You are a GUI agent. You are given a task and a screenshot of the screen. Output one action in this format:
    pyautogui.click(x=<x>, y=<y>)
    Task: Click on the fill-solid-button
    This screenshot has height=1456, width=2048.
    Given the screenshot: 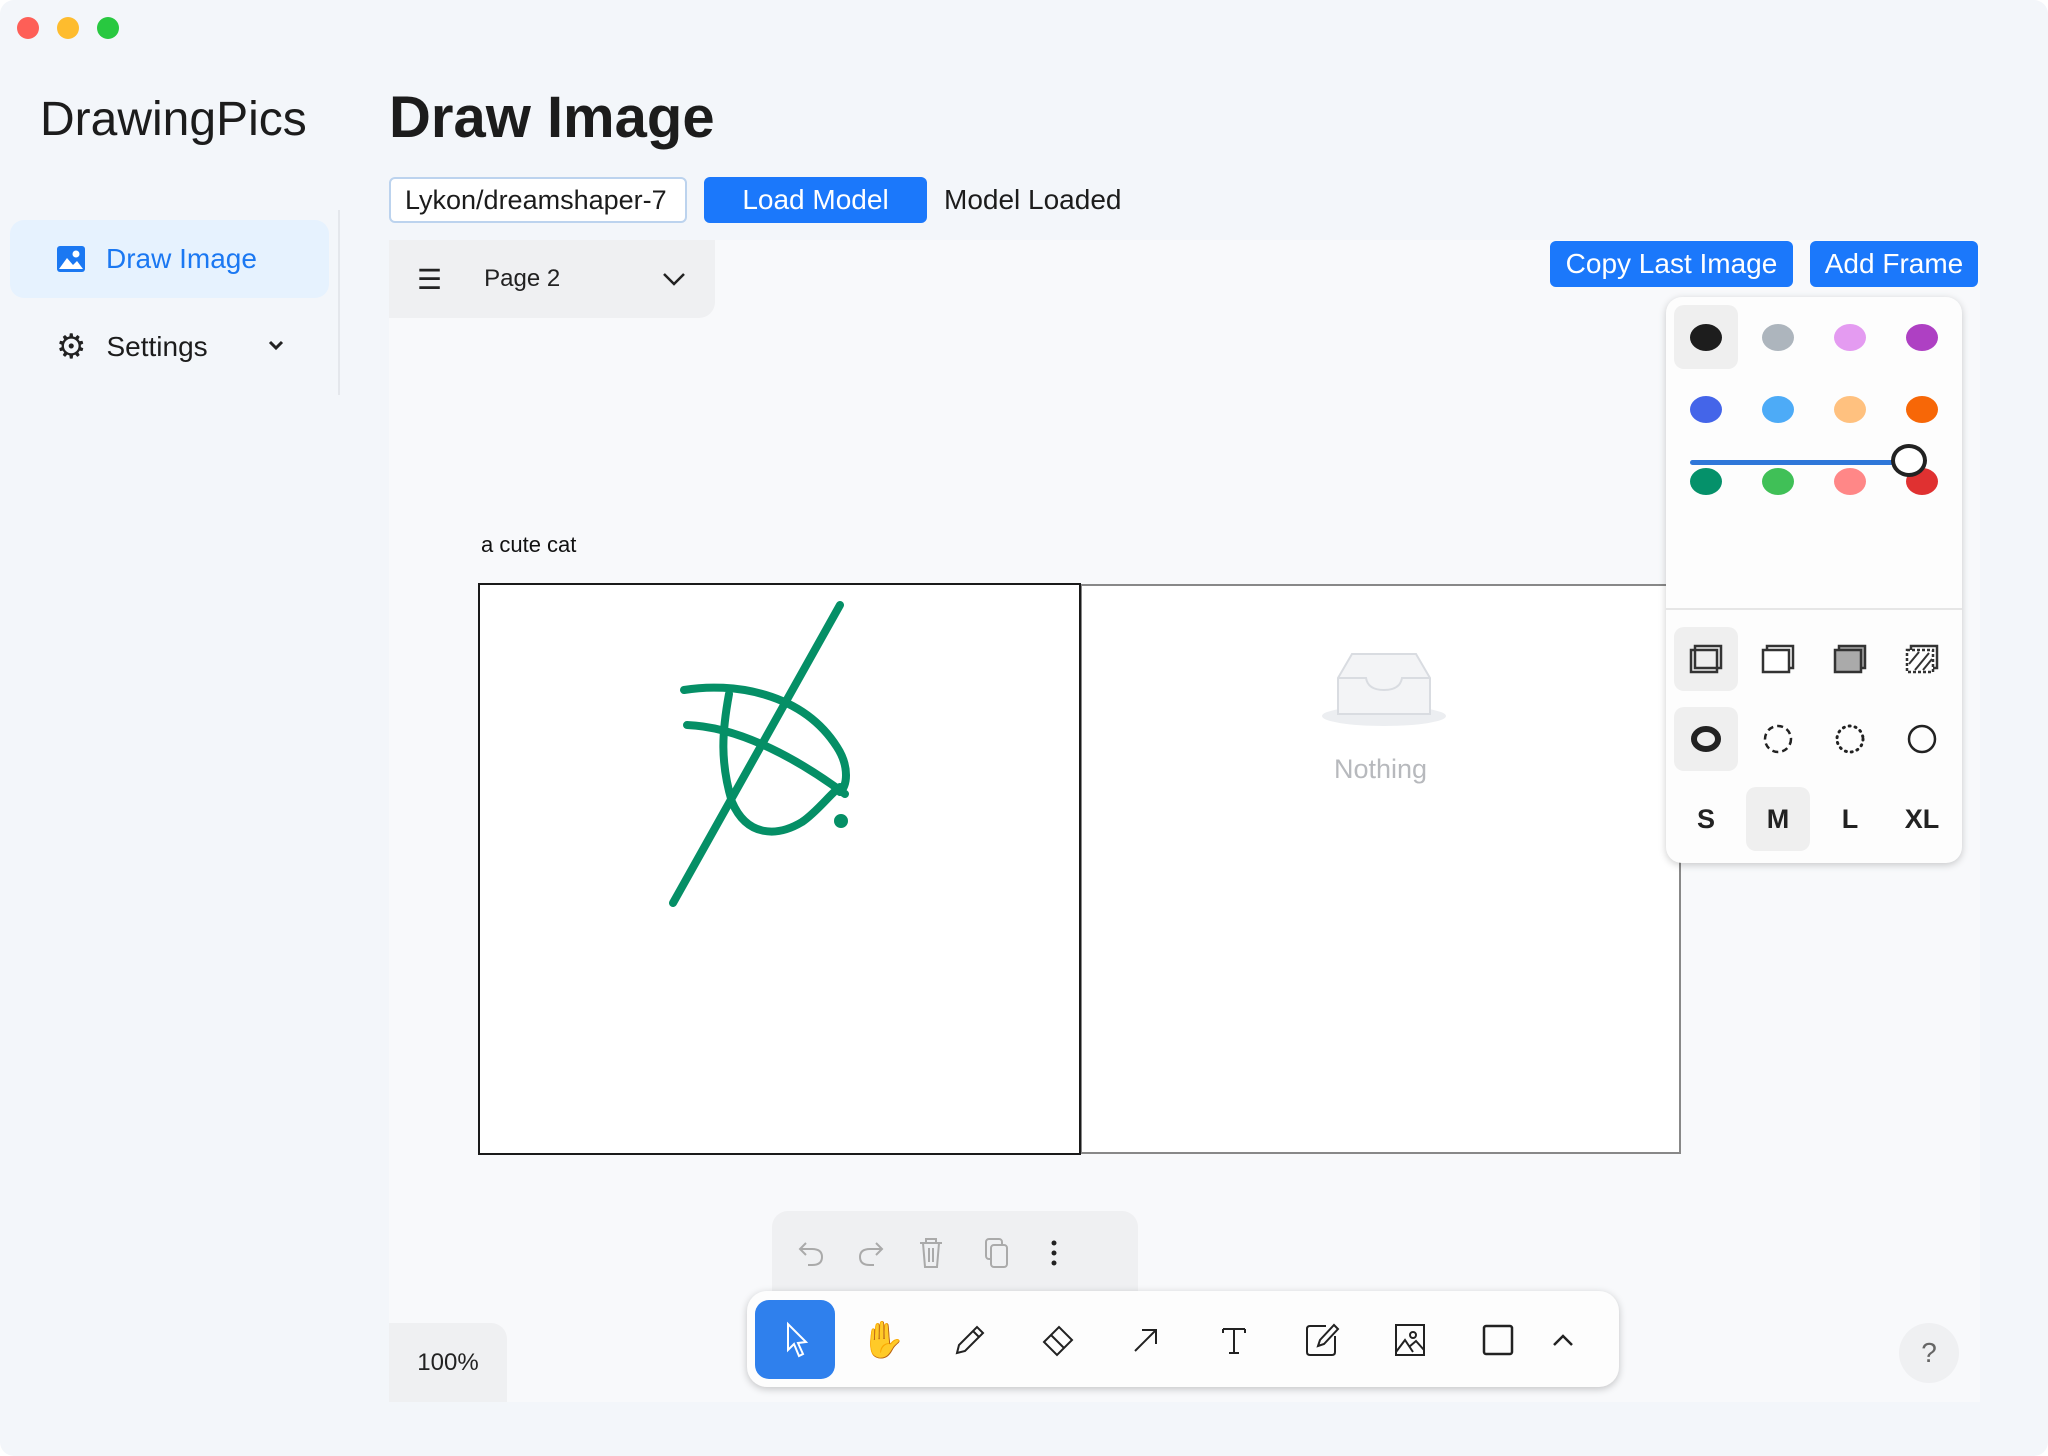 What is the action you would take?
    pyautogui.click(x=1850, y=659)
    